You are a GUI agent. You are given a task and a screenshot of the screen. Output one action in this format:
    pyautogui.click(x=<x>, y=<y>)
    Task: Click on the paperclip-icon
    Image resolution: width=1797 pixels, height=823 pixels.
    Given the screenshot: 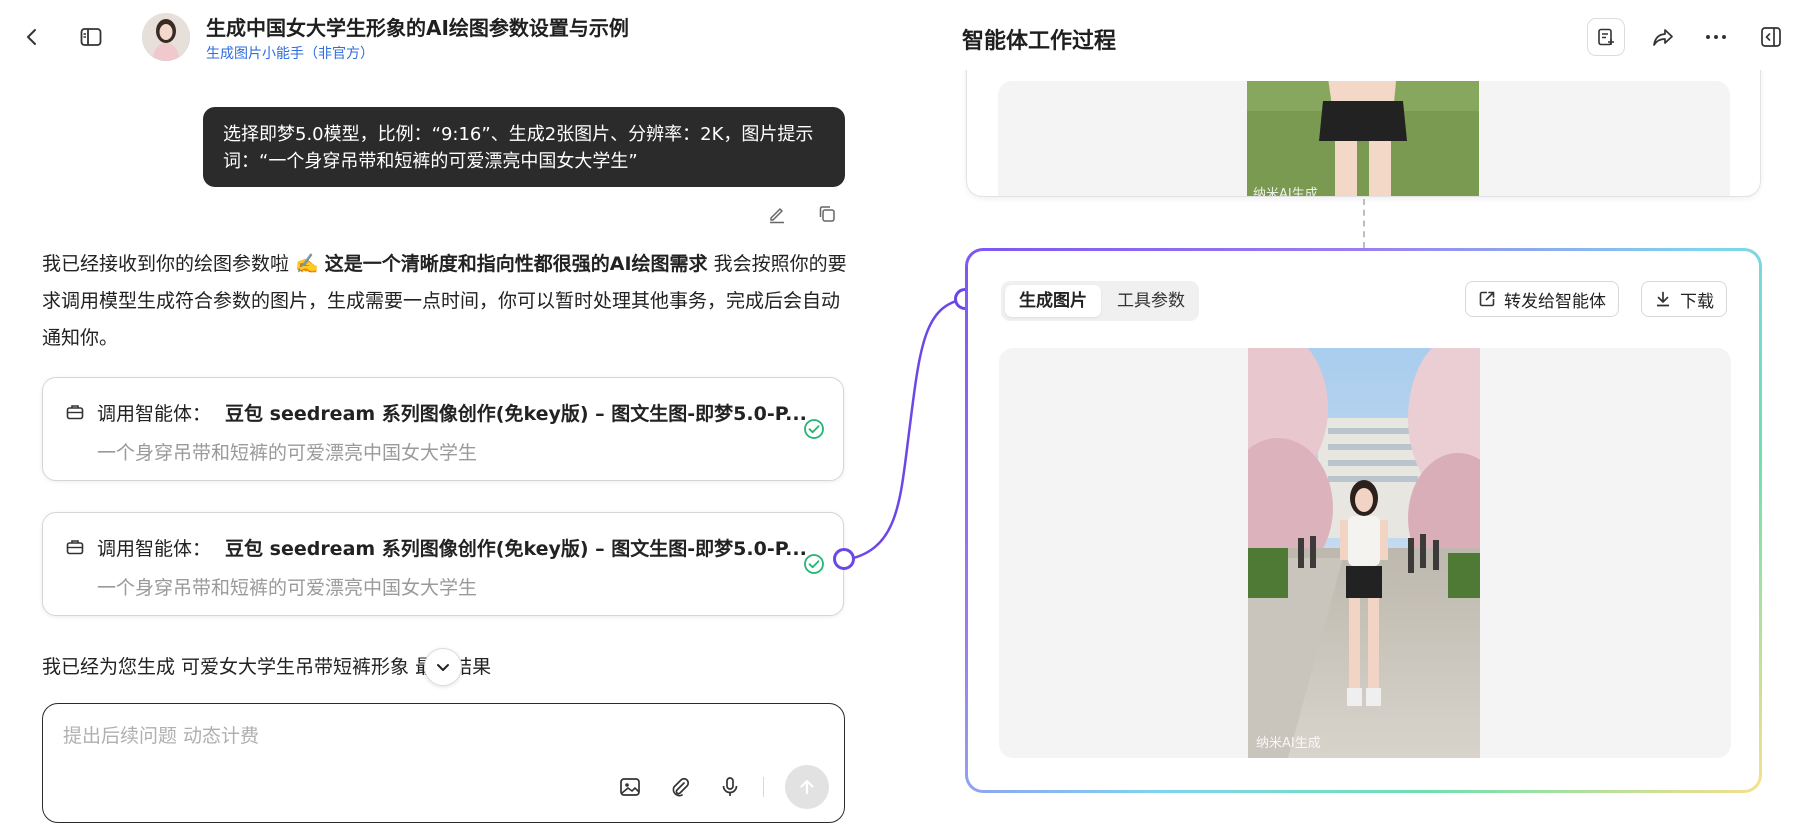 What is the action you would take?
    pyautogui.click(x=681, y=787)
    